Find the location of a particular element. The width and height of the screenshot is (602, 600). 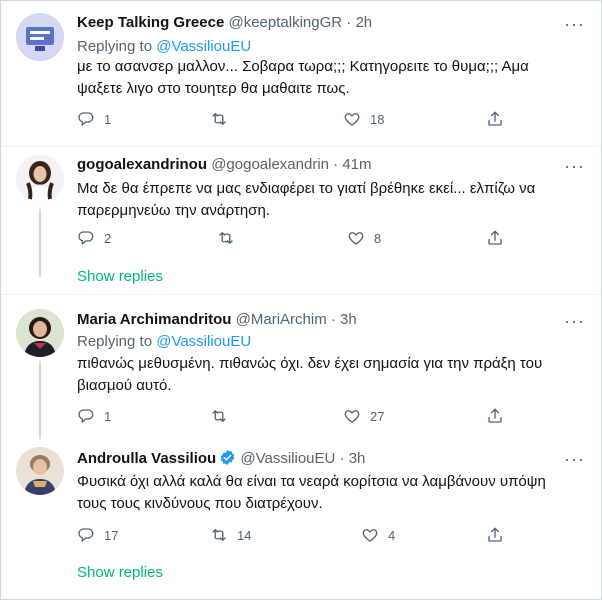

like-button: 4 is located at coordinates (378, 535).